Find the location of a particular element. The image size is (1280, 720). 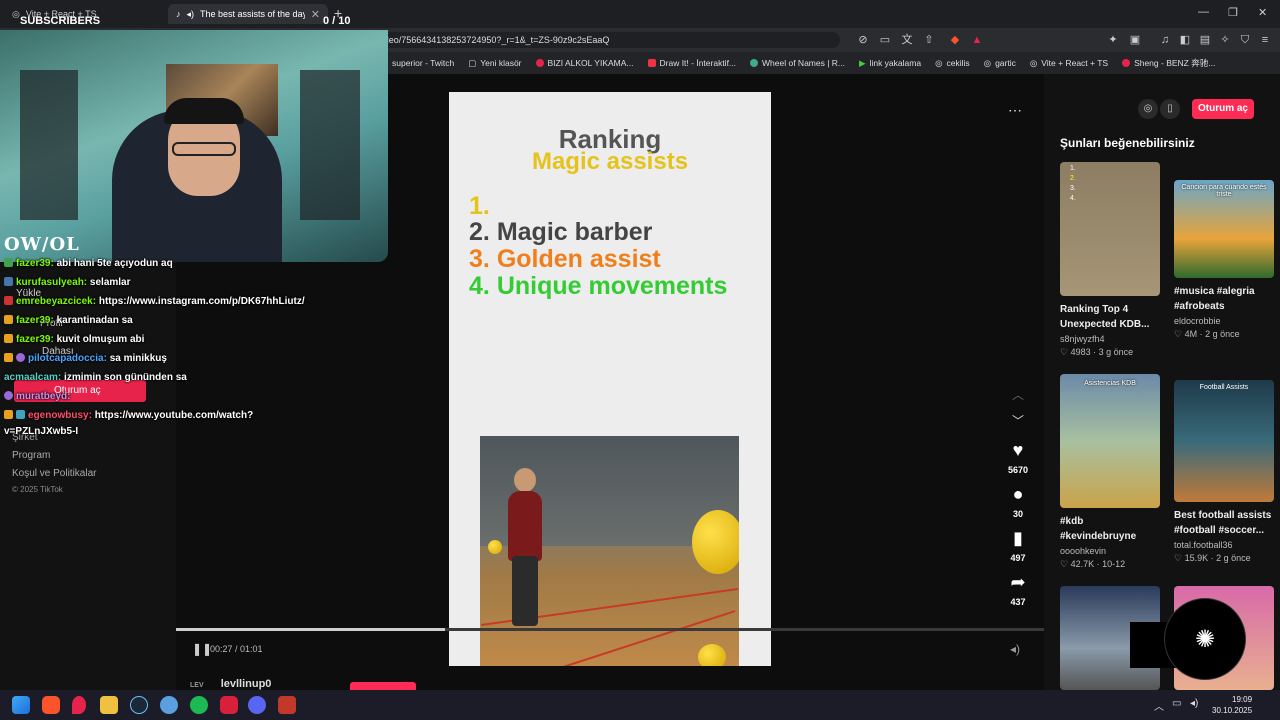

card-author: s8njwyzfh4 is located at coordinates (1111, 339).